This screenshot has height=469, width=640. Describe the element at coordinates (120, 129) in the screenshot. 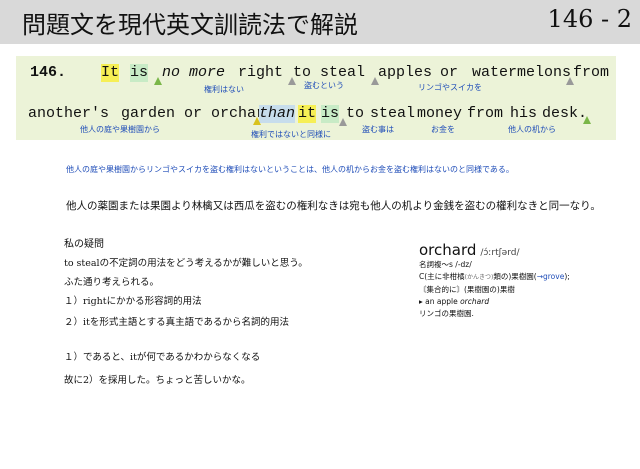

I see `note-niwa: 他人の庭や果樹園から` at that location.